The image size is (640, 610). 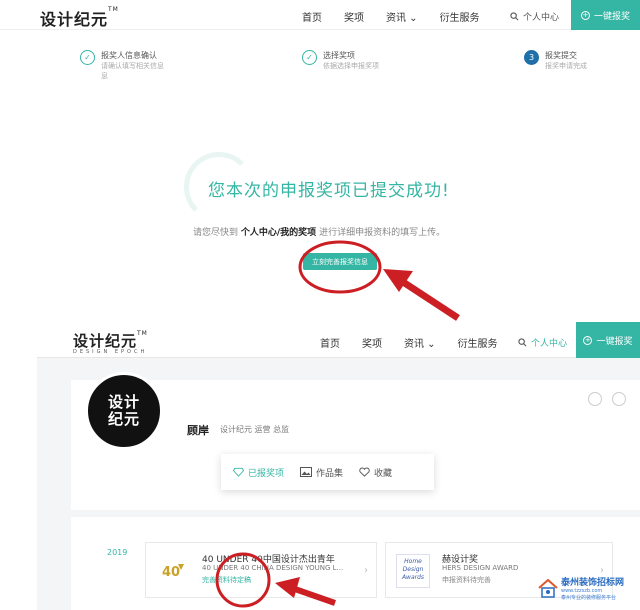 What do you see at coordinates (198, 430) in the screenshot?
I see `user-name: 顾岸` at bounding box center [198, 430].